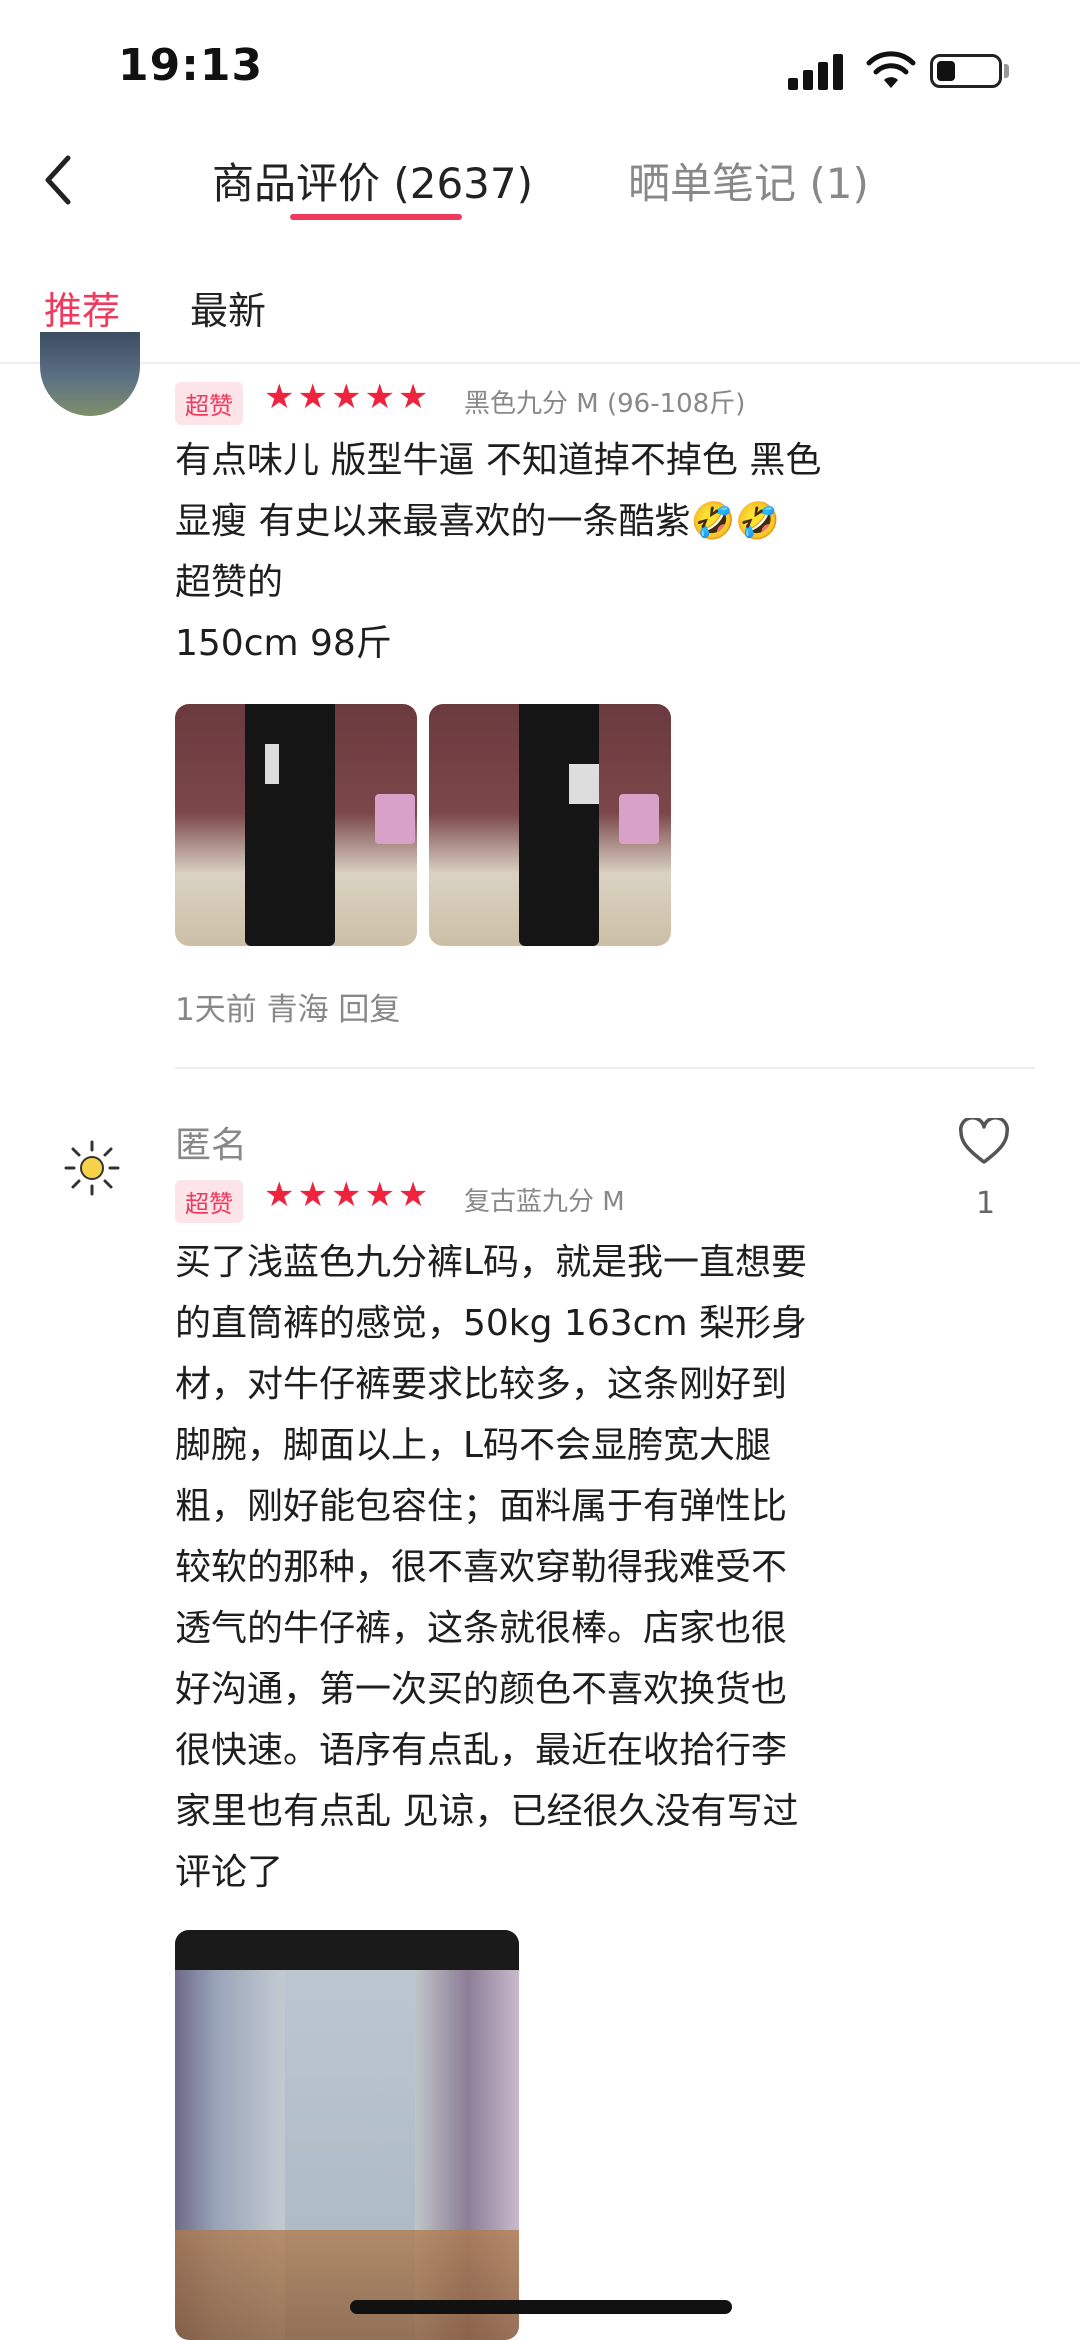 The height and width of the screenshot is (2340, 1080). I want to click on review-line: 很快速。语序有点乱，最近在收拾行李, so click(481, 1750).